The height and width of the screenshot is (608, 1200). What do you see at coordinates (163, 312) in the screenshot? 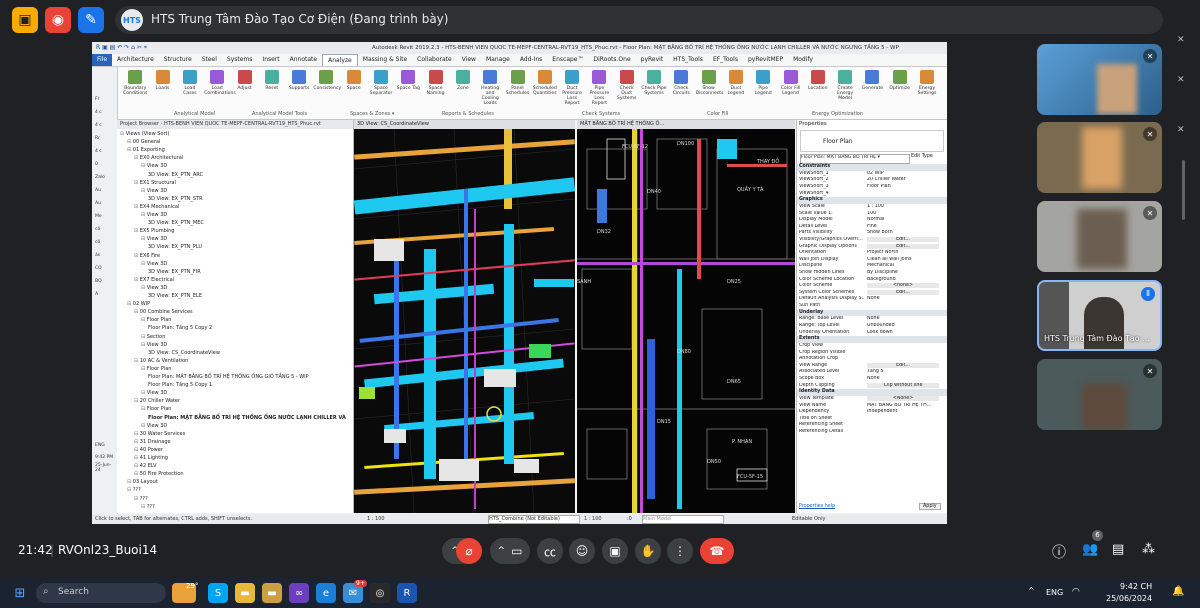
I see `tree-item: ⊟ 00 Combine Services` at bounding box center [163, 312].